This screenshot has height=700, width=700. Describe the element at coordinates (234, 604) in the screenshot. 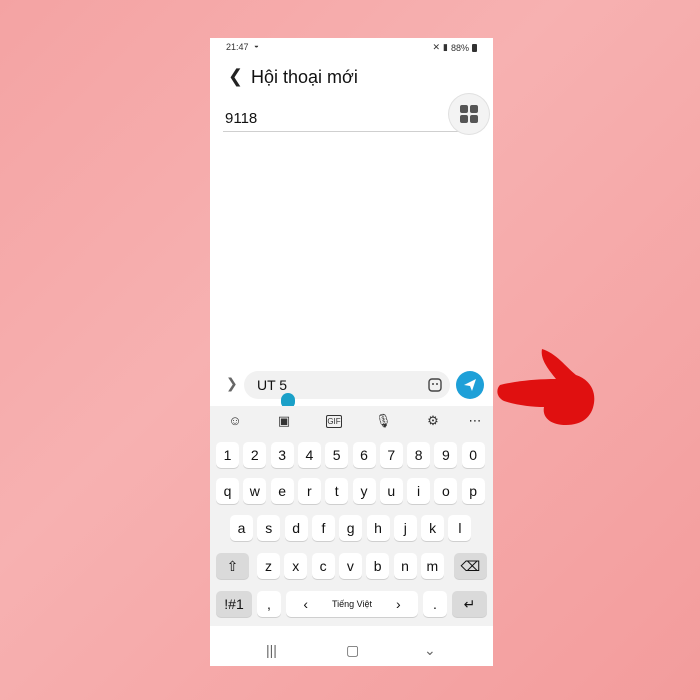

I see `symbols-key: !#1` at that location.